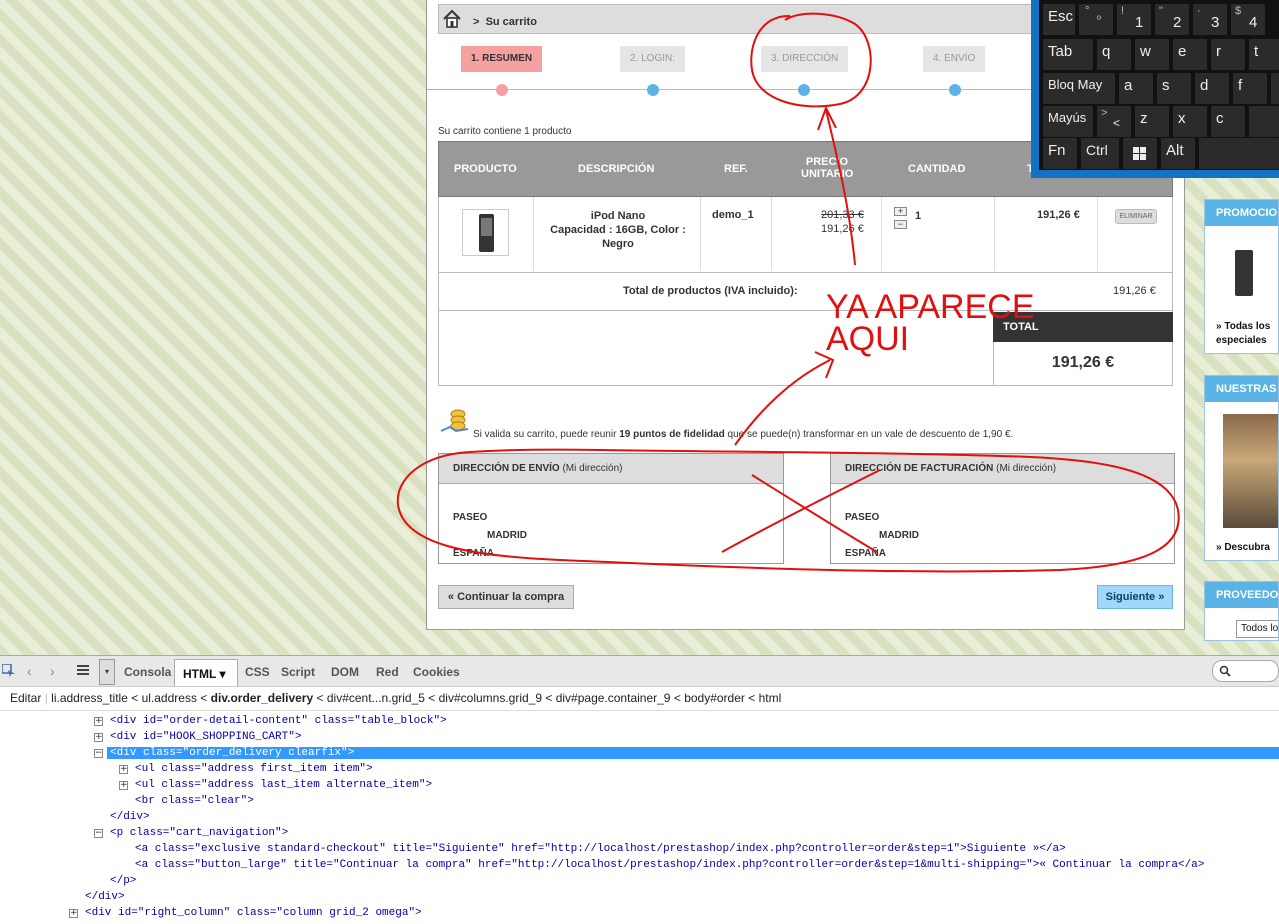 The width and height of the screenshot is (1279, 924). I want to click on key-e: e, so click(1190, 54).